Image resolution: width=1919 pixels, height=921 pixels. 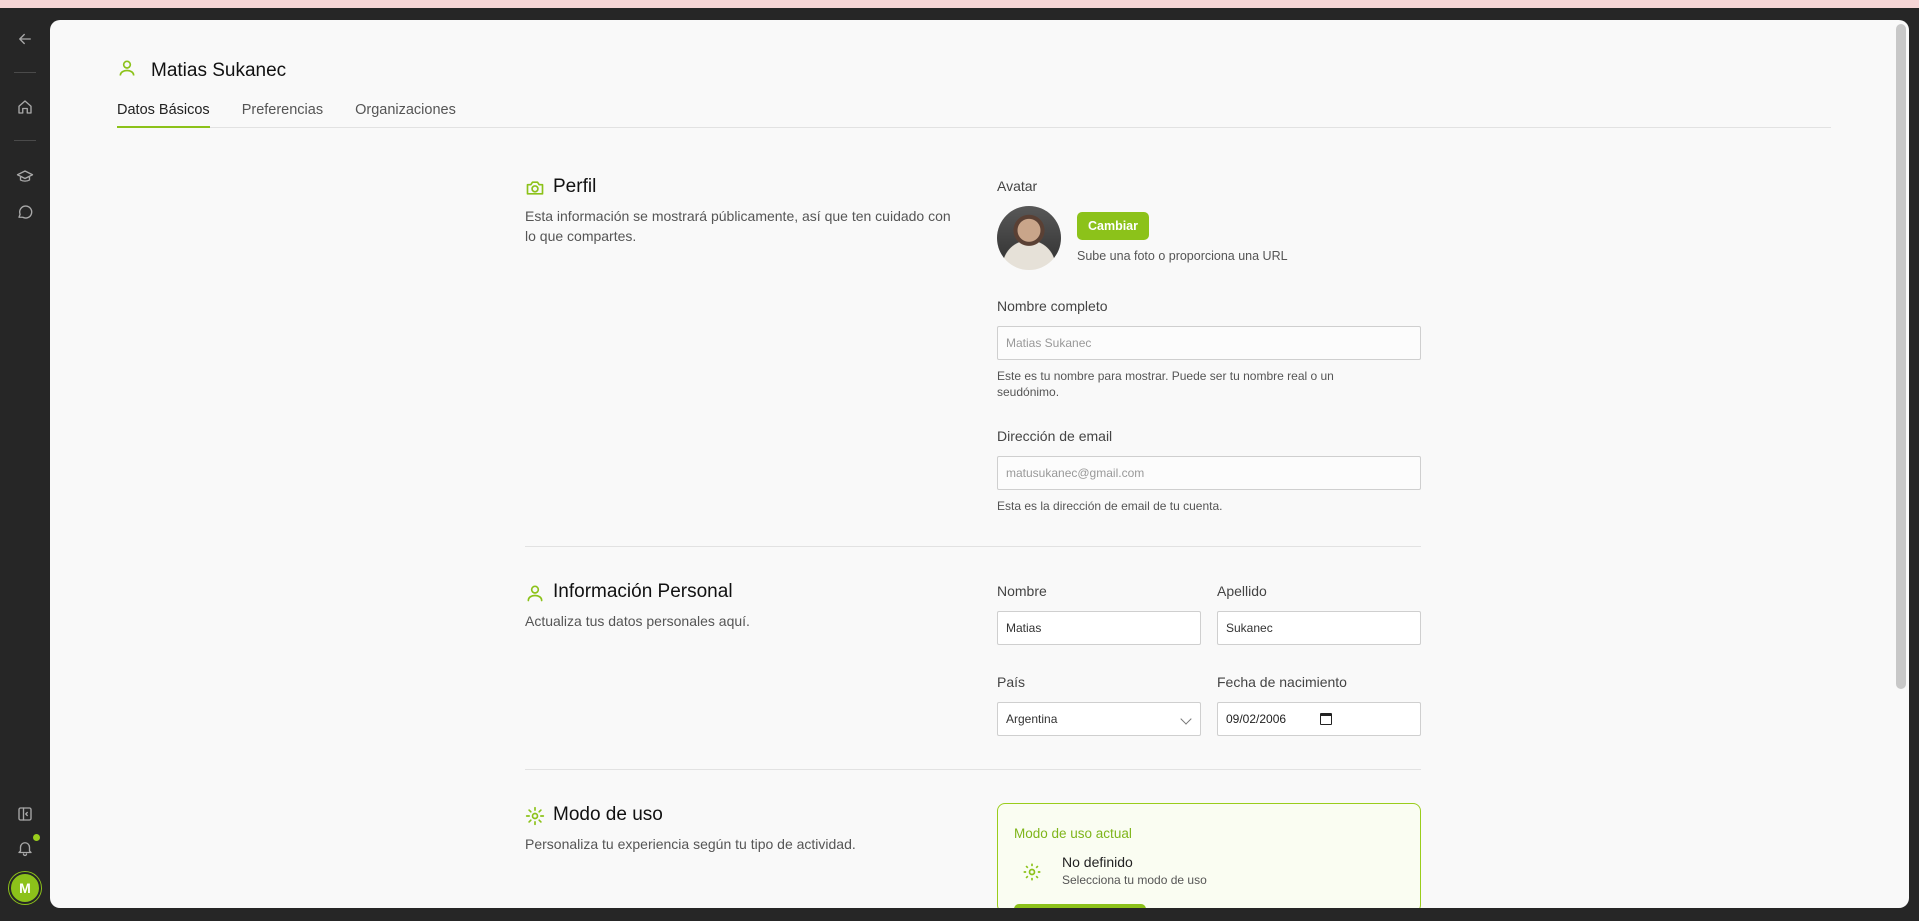 What do you see at coordinates (1029, 238) in the screenshot?
I see `avatar-image` at bounding box center [1029, 238].